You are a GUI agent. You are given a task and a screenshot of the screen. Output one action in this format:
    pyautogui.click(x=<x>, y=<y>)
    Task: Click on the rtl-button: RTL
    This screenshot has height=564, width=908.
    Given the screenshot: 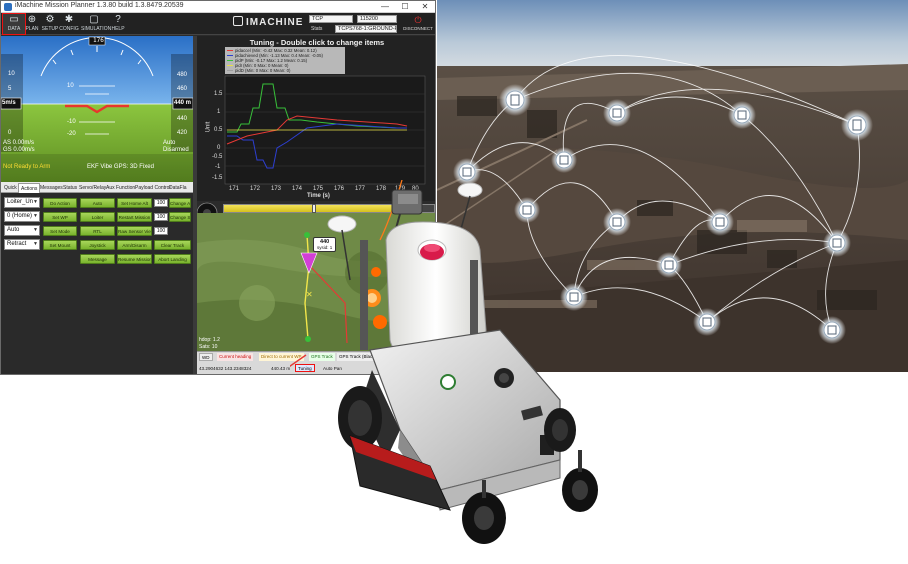 What is the action you would take?
    pyautogui.click(x=97, y=231)
    